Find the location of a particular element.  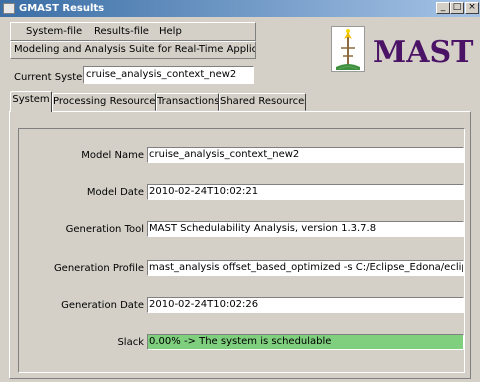

menu-system-file: System-file is located at coordinates (54, 31).